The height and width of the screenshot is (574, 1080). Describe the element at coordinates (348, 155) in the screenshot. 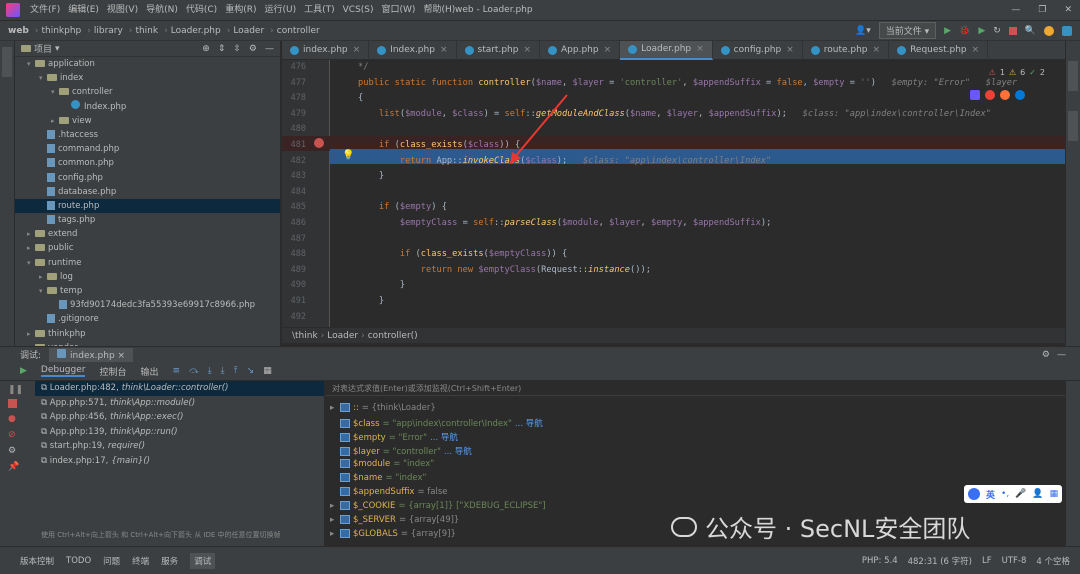

I see `lightbulb-icon: 💡` at that location.